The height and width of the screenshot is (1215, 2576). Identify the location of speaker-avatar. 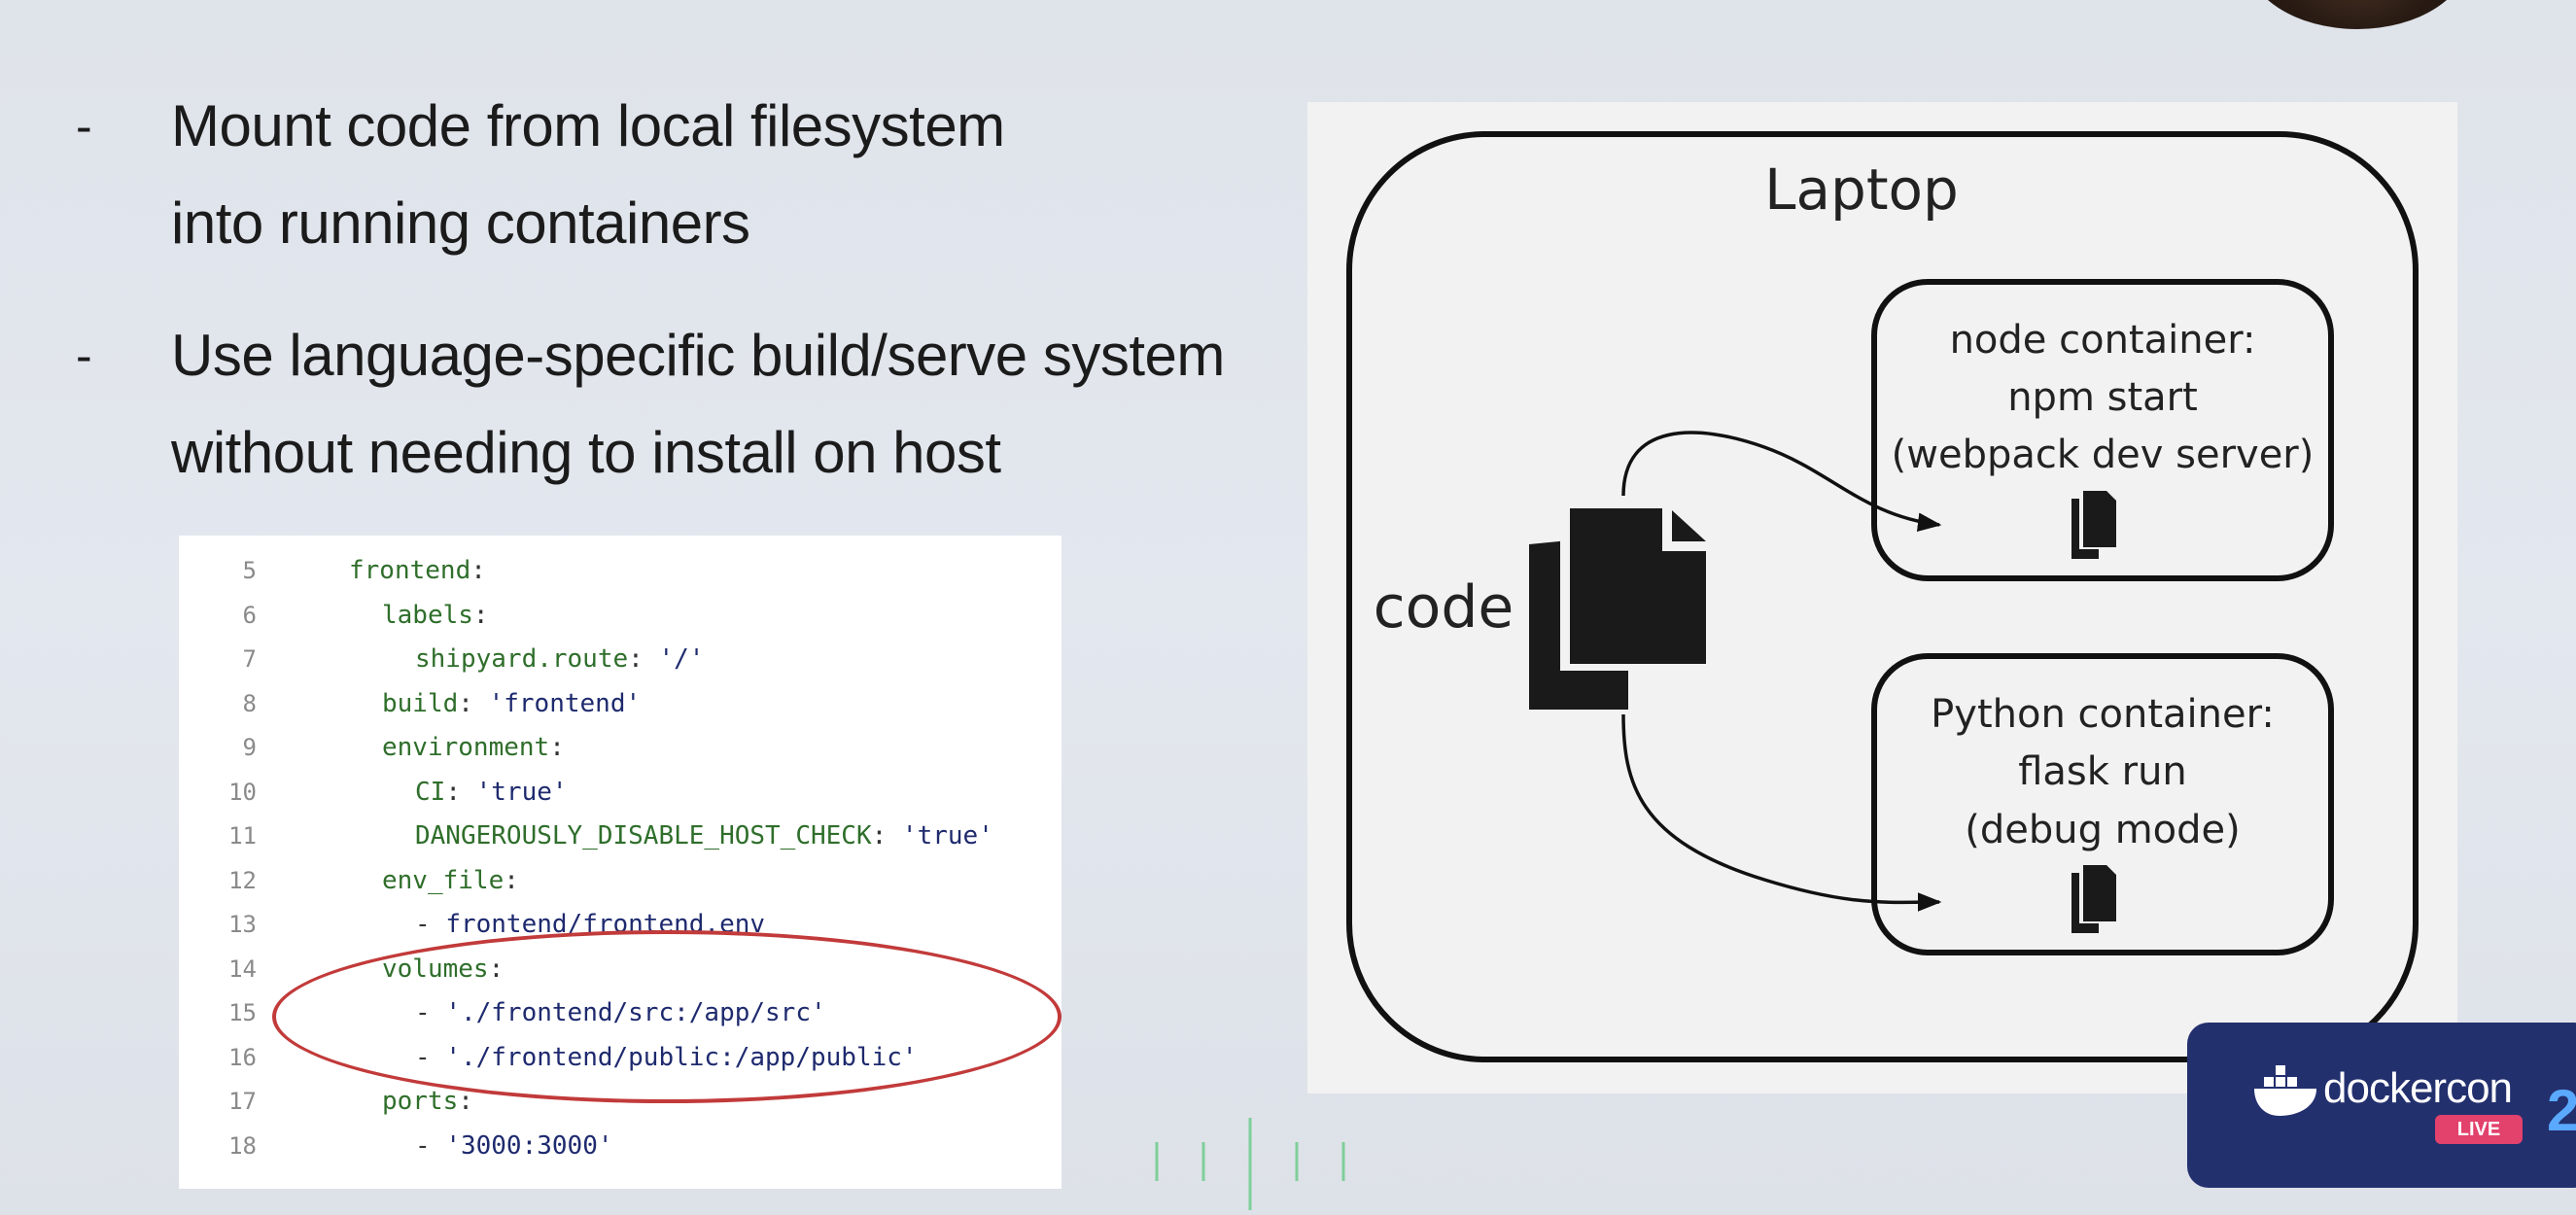
(2357, 14).